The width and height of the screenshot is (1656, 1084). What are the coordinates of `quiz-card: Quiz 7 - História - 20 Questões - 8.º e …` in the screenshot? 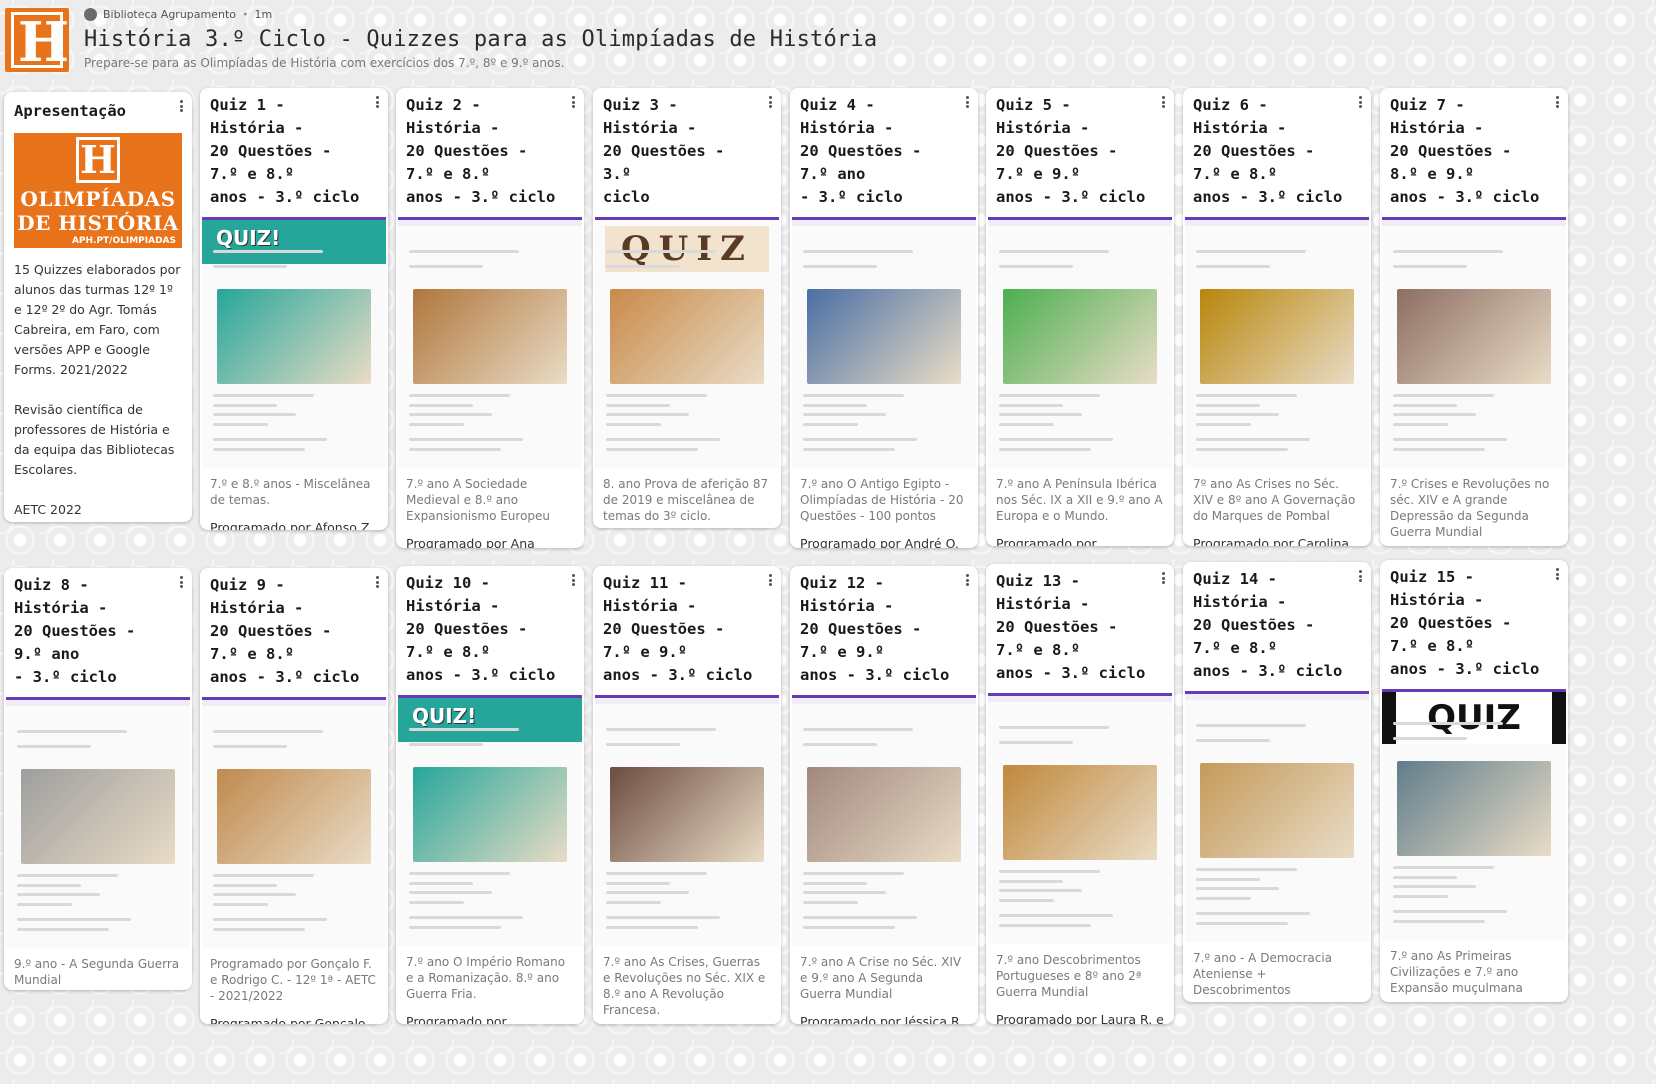 It's located at (1474, 317).